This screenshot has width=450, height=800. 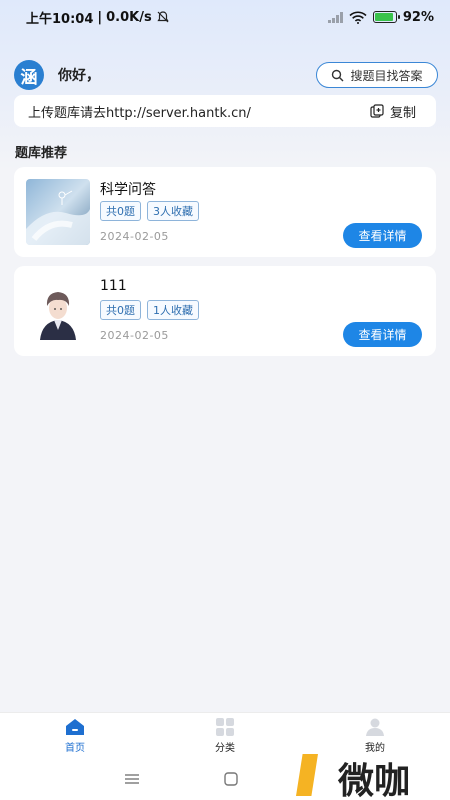 I want to click on search-button: 搜题目找答案, so click(x=377, y=75).